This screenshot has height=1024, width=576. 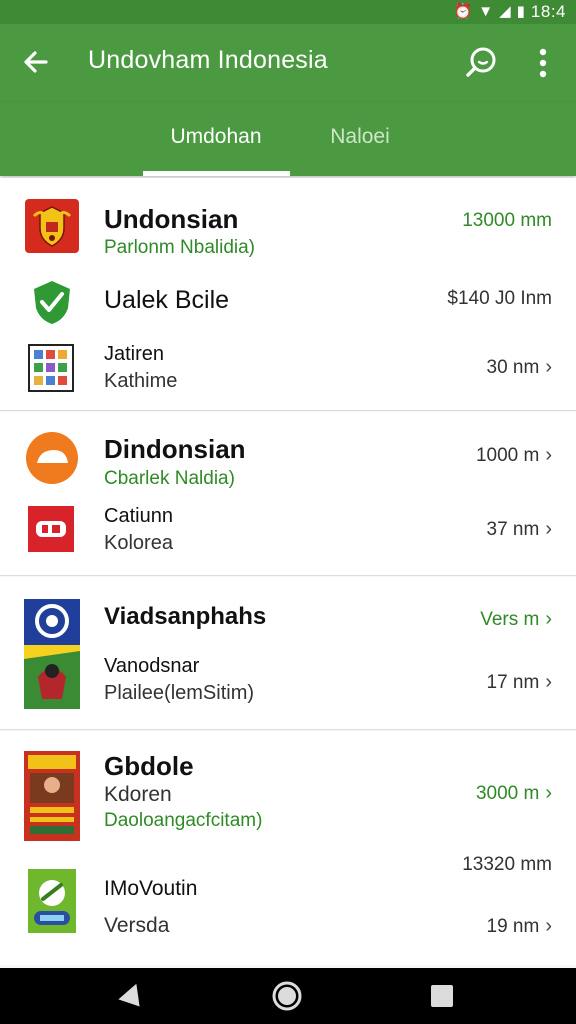 I want to click on item-value: $140 J0 Inm, so click(x=499, y=299).